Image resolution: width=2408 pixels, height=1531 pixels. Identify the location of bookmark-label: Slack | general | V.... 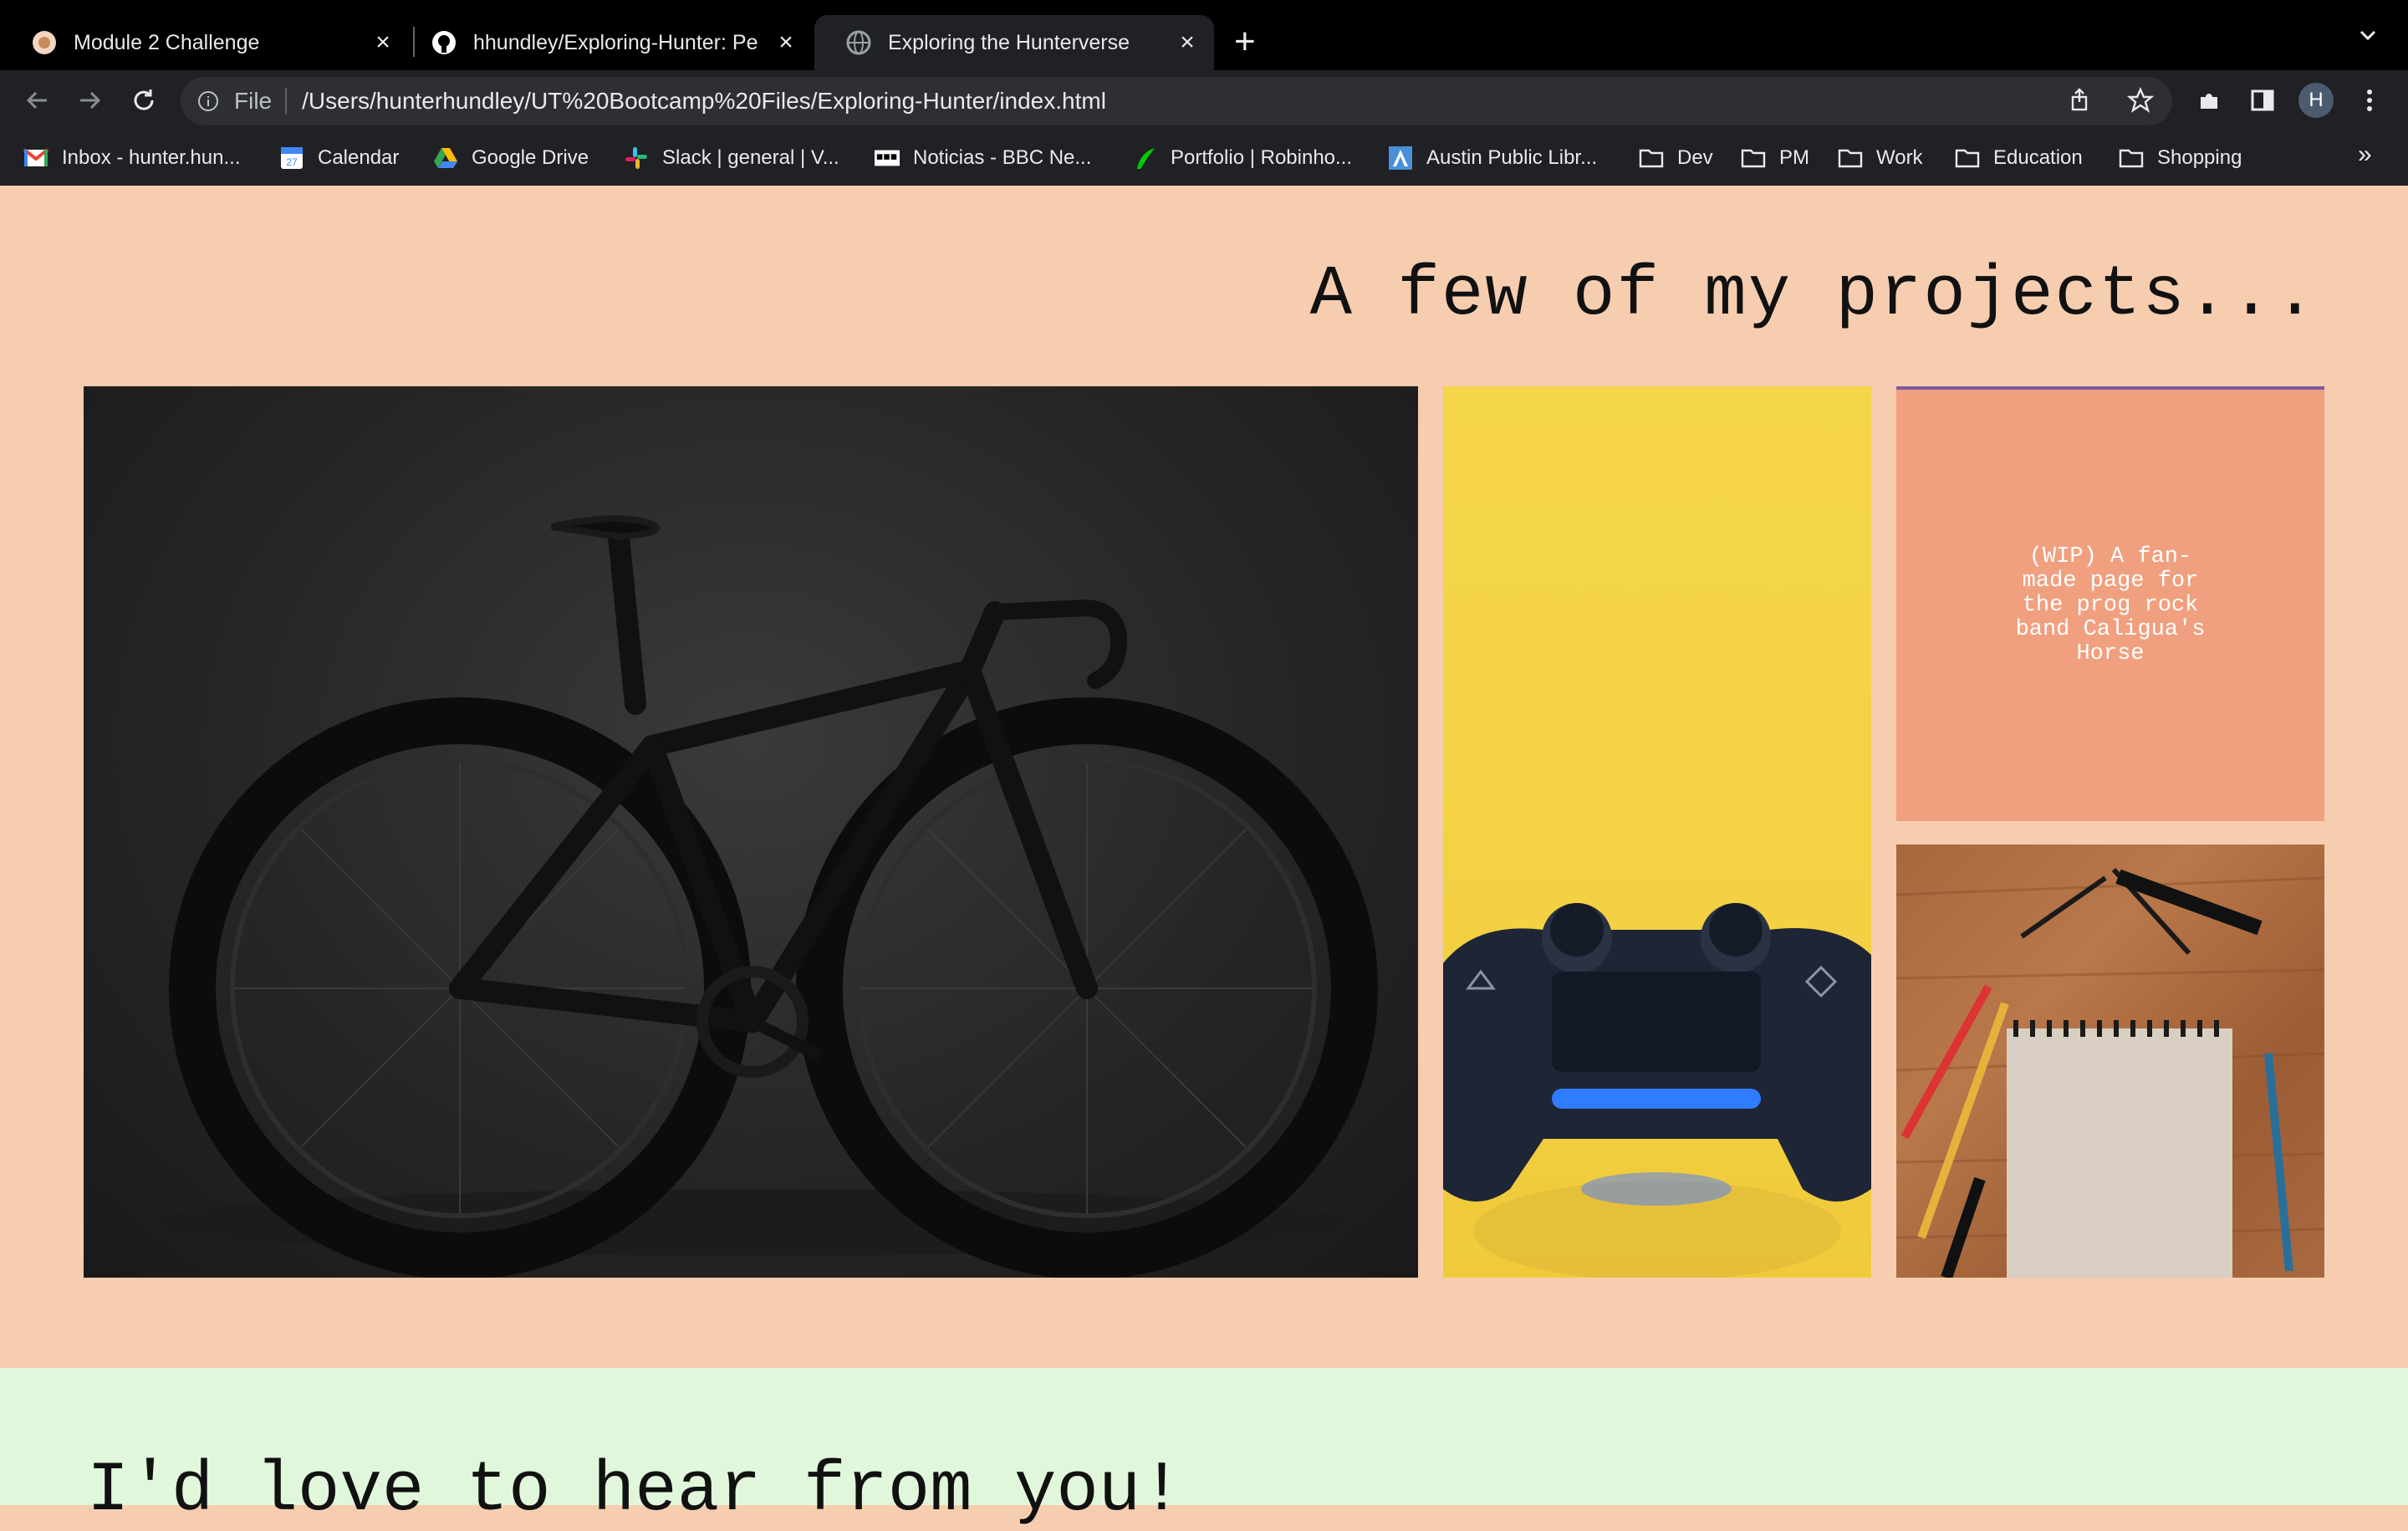
(751, 157).